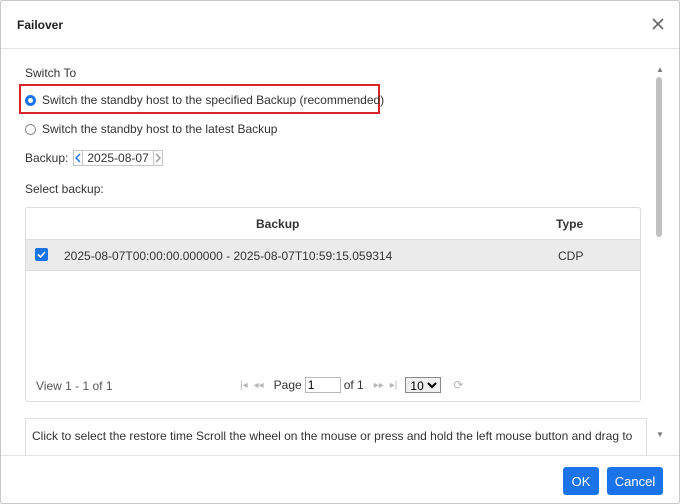  Describe the element at coordinates (157, 158) in the screenshot. I see `chevron-right-icon` at that location.